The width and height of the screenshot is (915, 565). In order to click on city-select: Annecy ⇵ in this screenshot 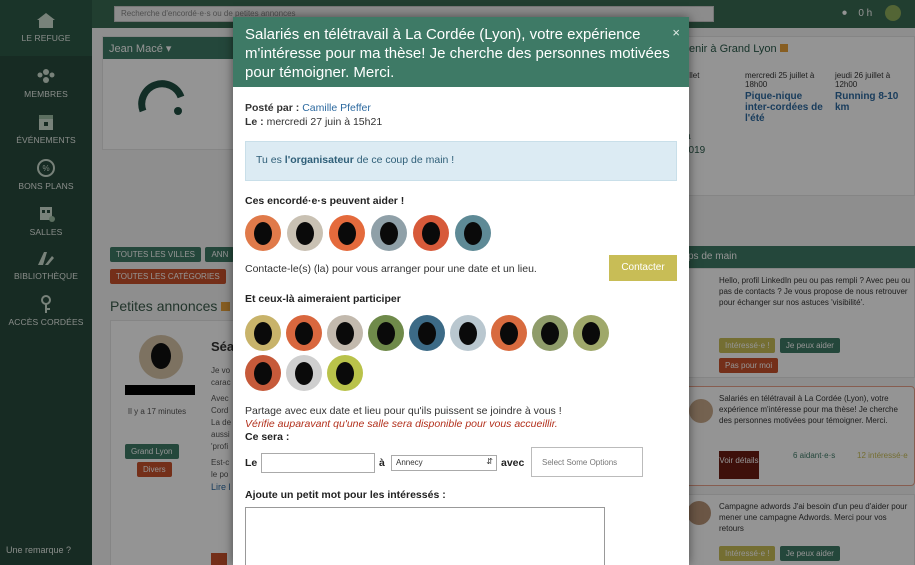, I will do `click(444, 463)`.